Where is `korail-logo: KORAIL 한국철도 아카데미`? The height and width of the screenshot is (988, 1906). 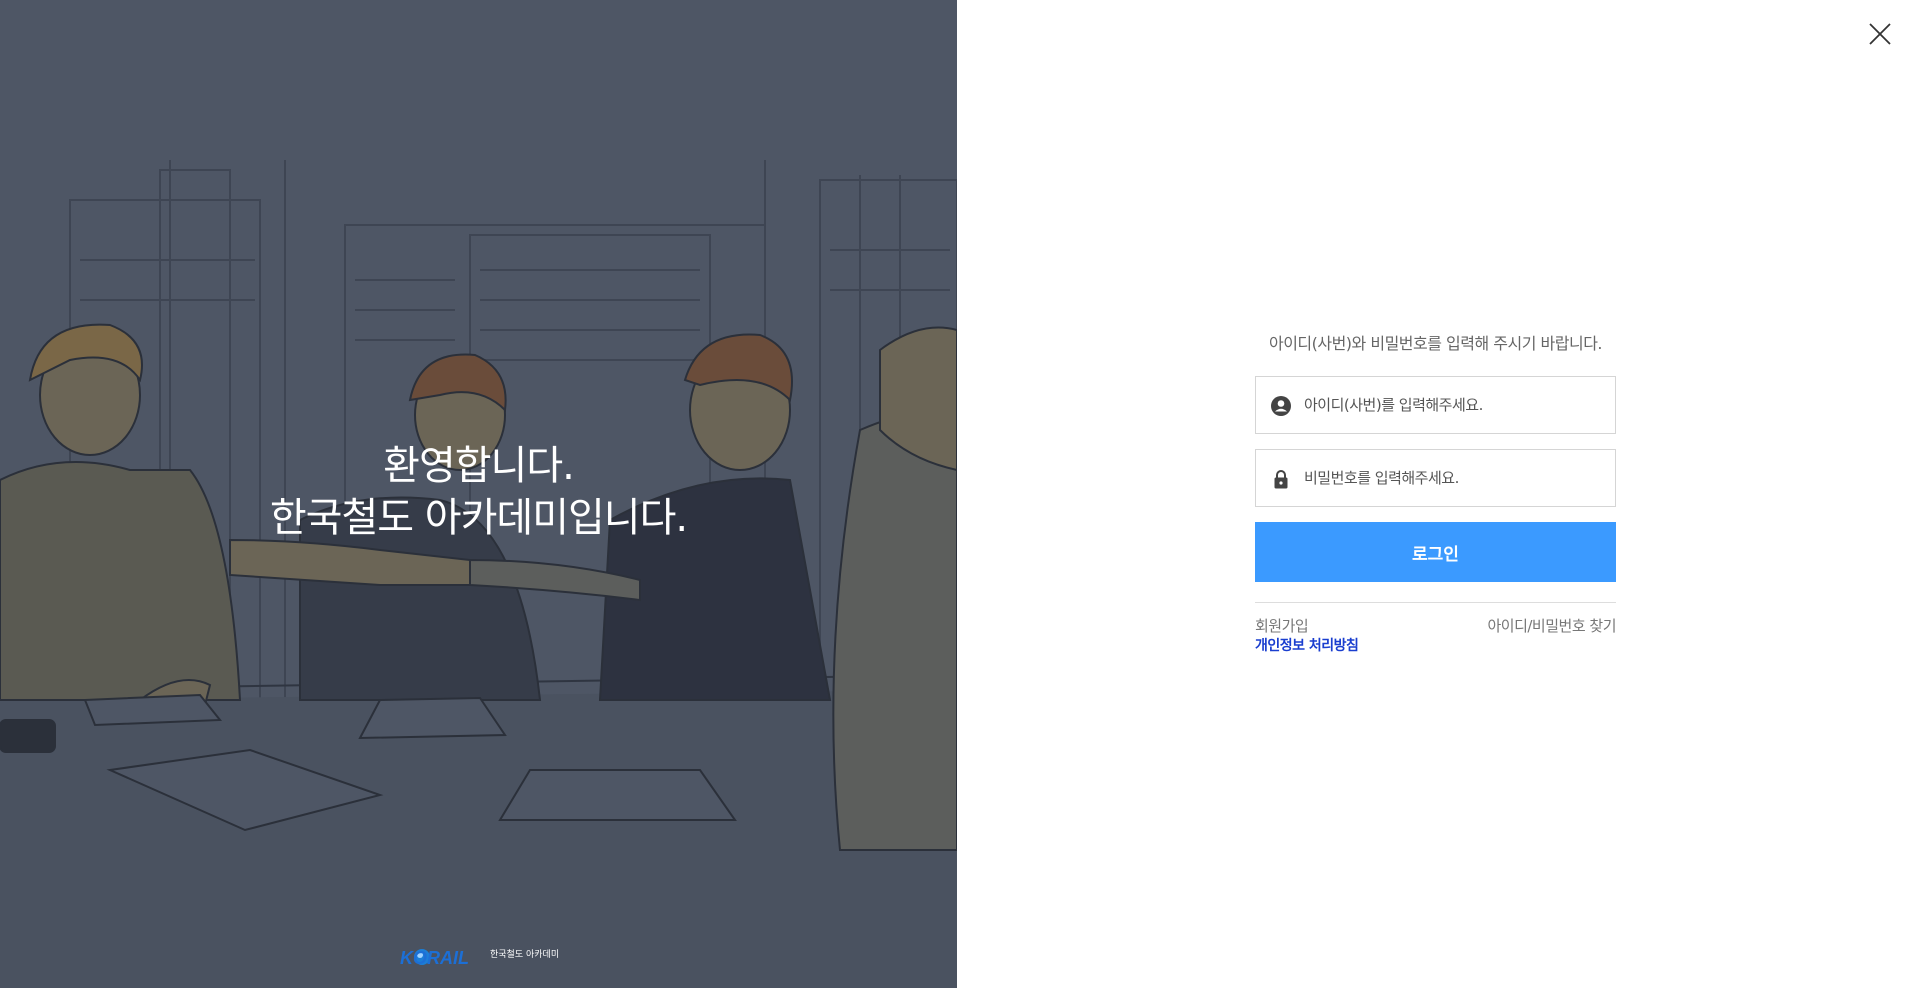 korail-logo: KORAIL 한국철도 아카데미 is located at coordinates (479, 958).